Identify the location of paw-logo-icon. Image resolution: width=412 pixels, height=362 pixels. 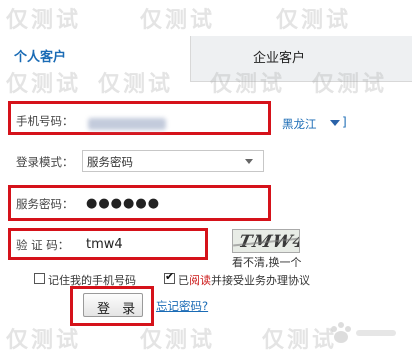
(363, 332).